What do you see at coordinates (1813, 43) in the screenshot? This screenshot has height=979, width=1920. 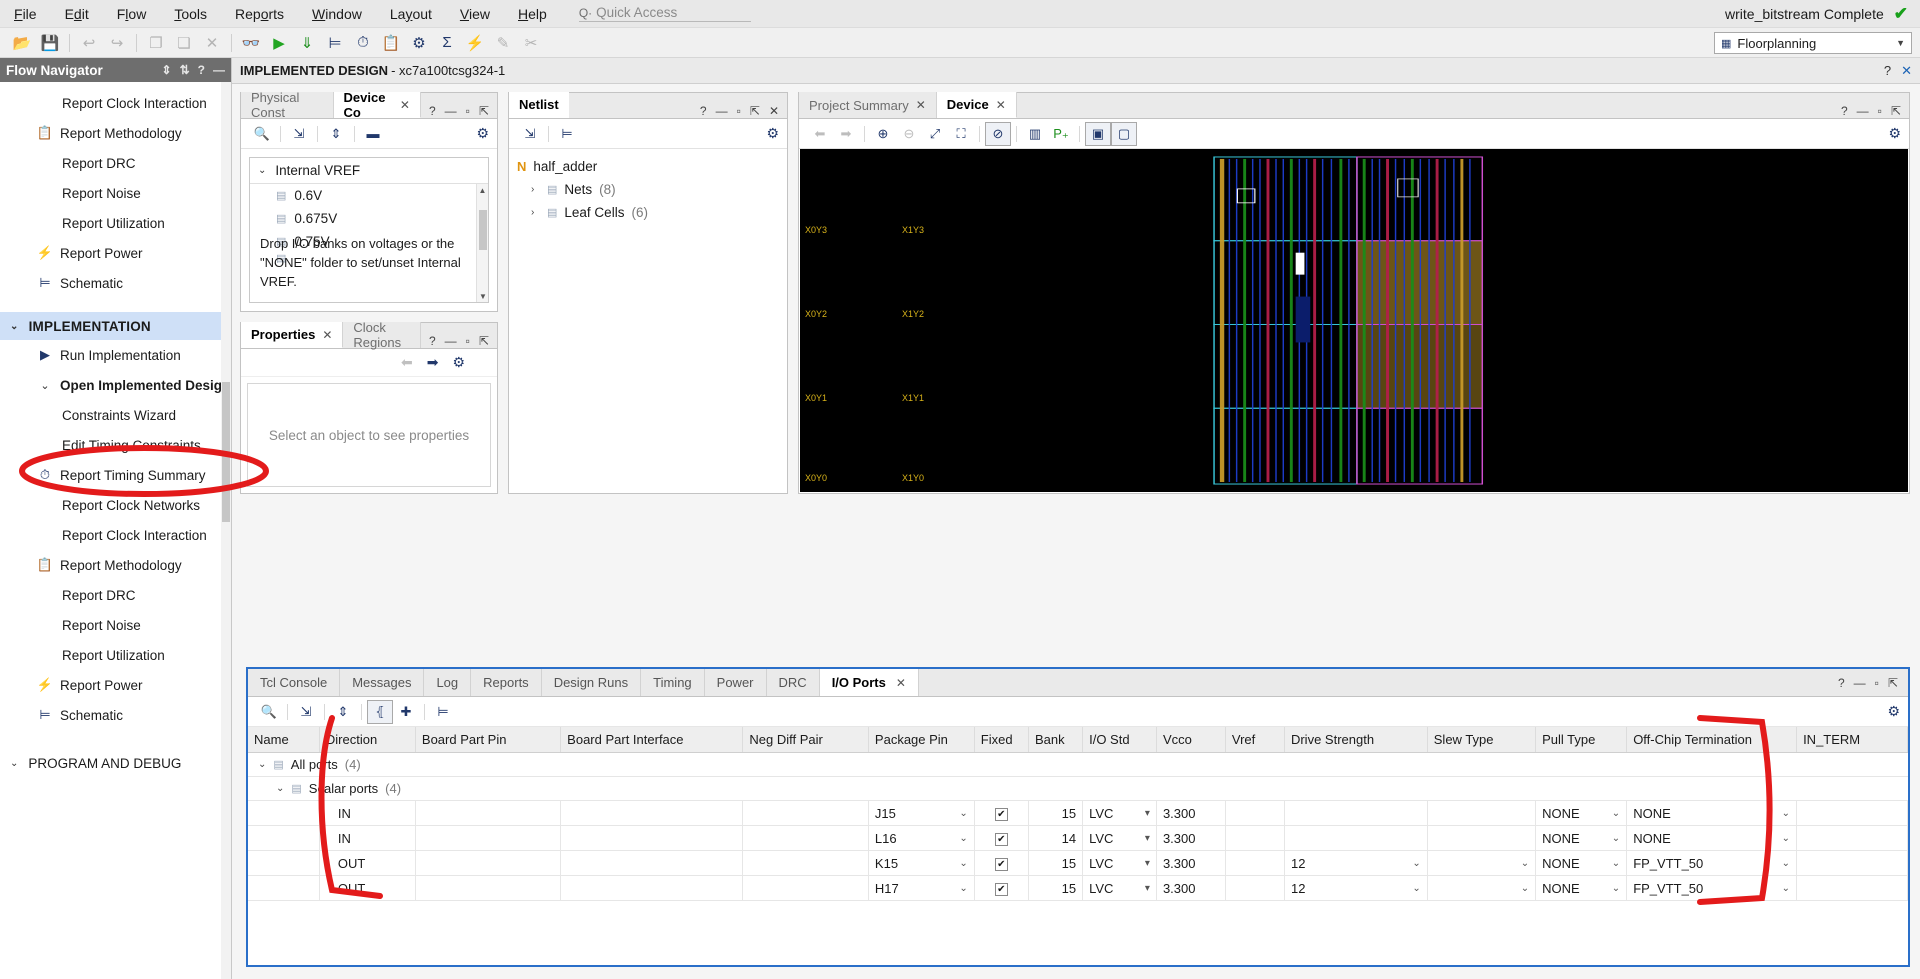 I see `layout-selector: ▦ Floorplanning ▼` at bounding box center [1813, 43].